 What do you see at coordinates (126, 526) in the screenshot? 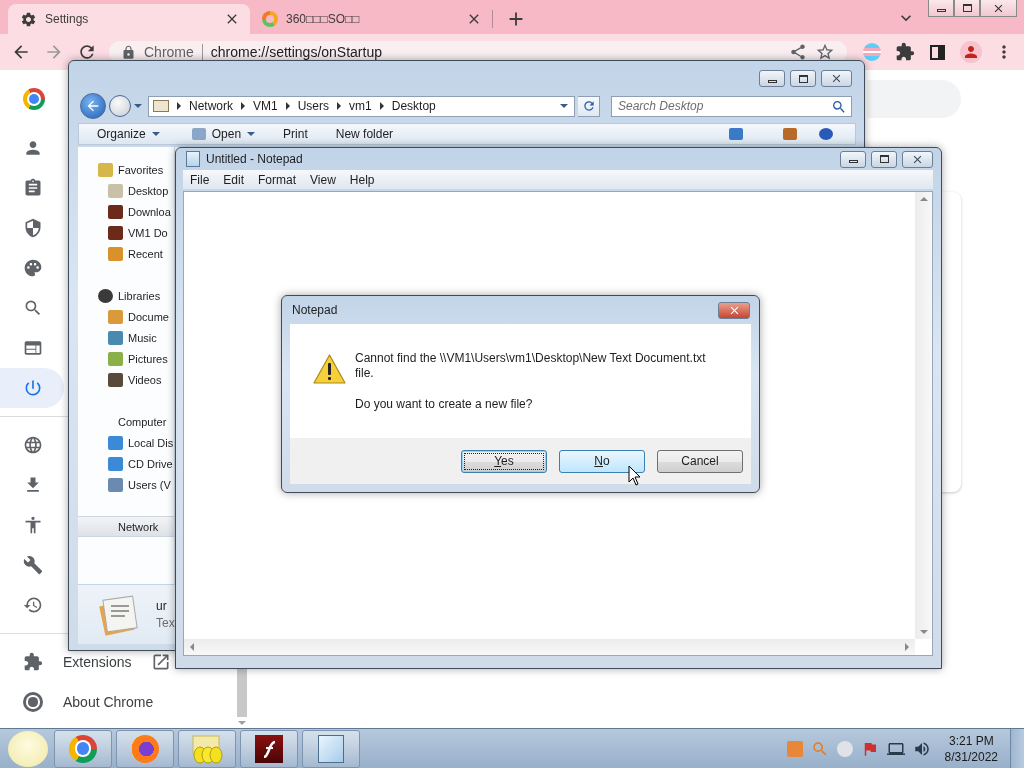
I see `nav-group: Network` at bounding box center [126, 526].